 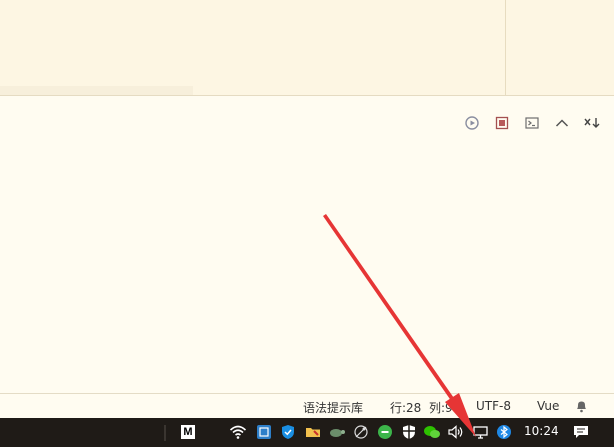 I want to click on satellite-icon, so click(x=361, y=432).